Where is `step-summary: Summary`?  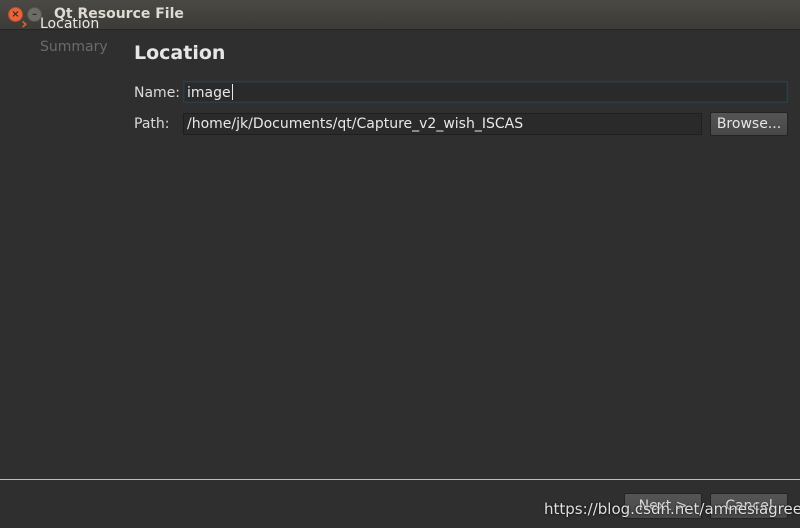
step-summary: Summary is located at coordinates (74, 47).